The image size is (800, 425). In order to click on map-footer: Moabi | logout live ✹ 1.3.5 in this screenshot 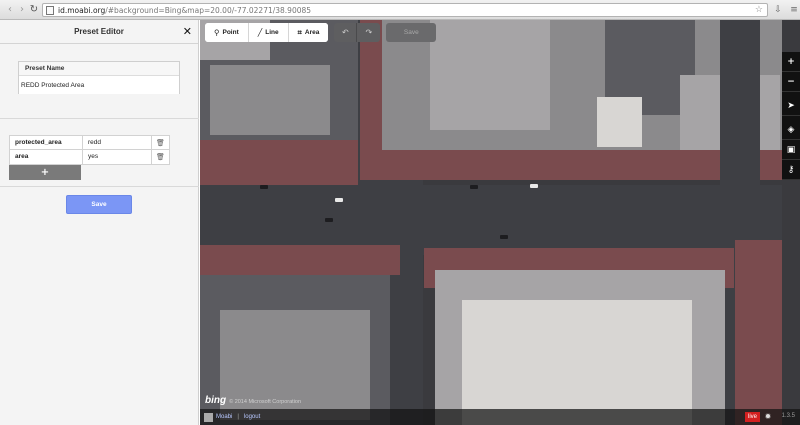, I will do `click(500, 417)`.